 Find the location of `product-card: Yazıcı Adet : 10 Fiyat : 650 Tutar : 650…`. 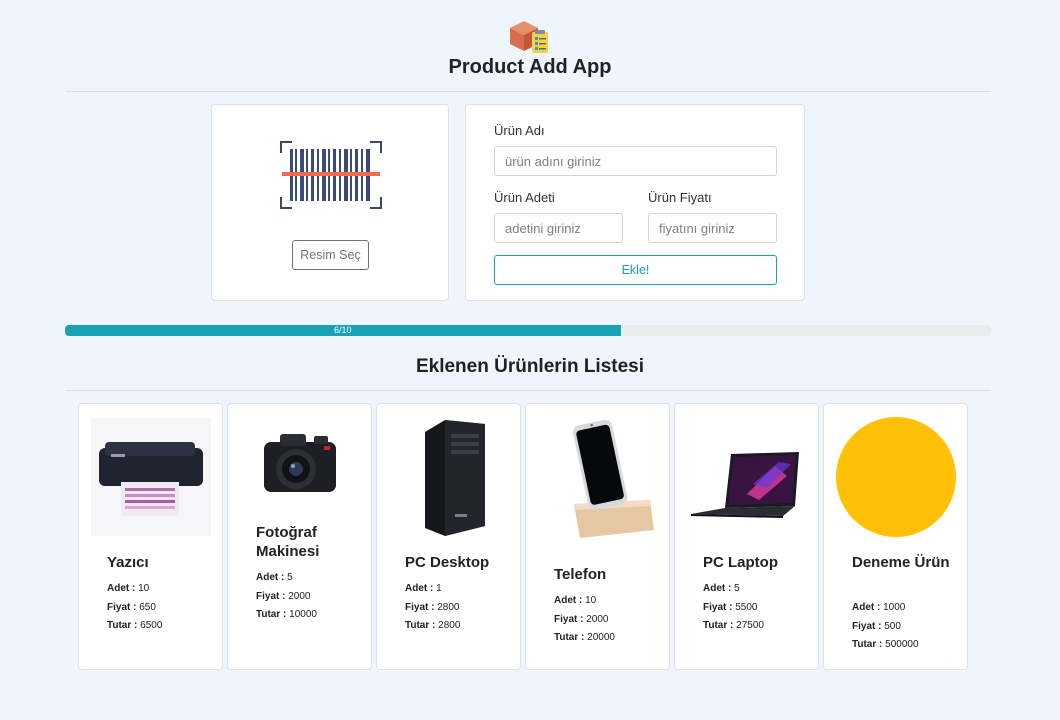

product-card: Yazıcı Adet : 10 Fiyat : 650 Tutar : 650… is located at coordinates (150, 536).